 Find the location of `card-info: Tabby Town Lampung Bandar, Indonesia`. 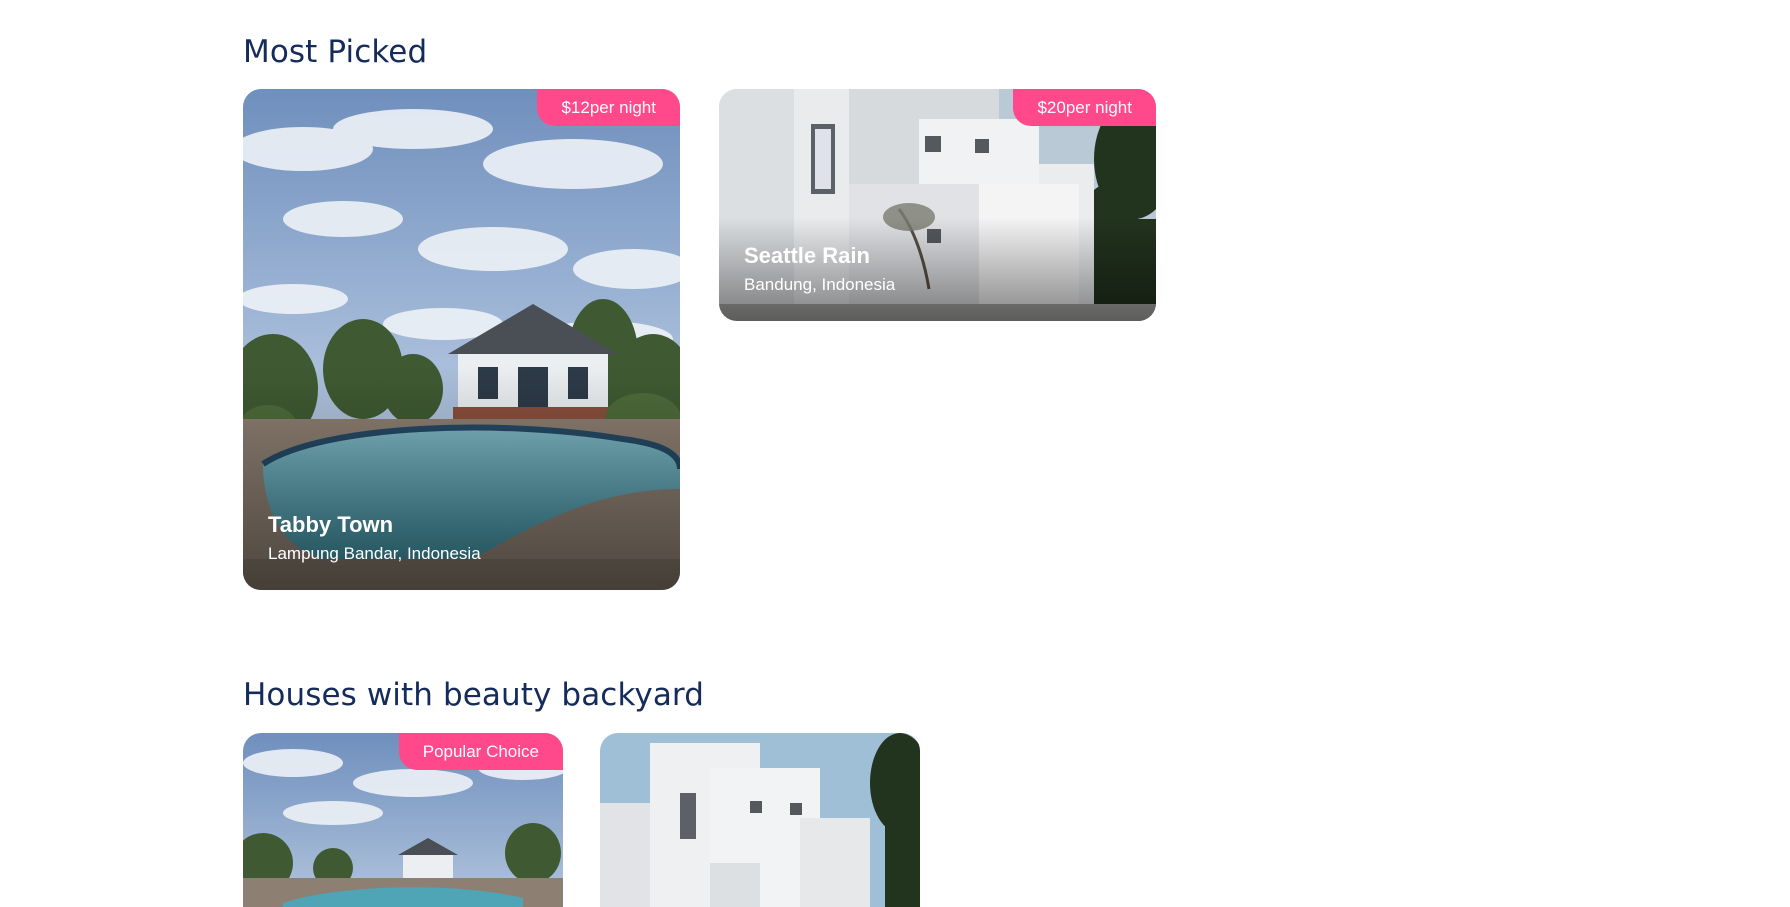

card-info: Tabby Town Lampung Bandar, Indonesia is located at coordinates (374, 538).